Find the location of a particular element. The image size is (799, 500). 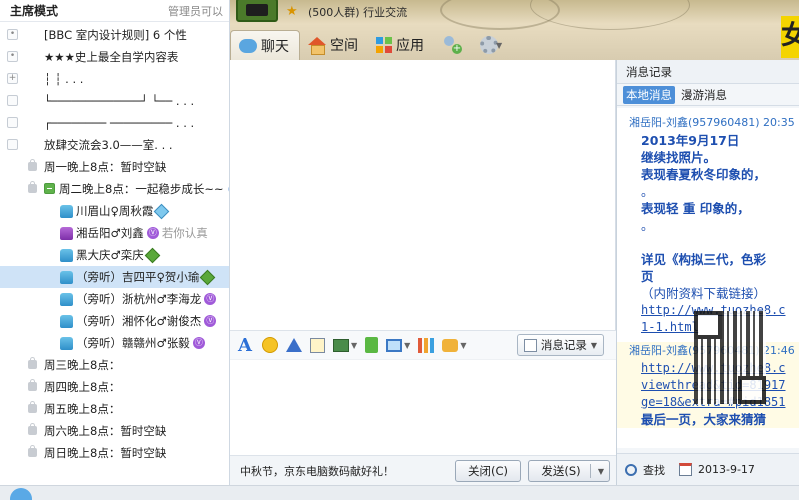

list-item-label: └─────────────┘ └── . . . is located at coordinates (119, 101).